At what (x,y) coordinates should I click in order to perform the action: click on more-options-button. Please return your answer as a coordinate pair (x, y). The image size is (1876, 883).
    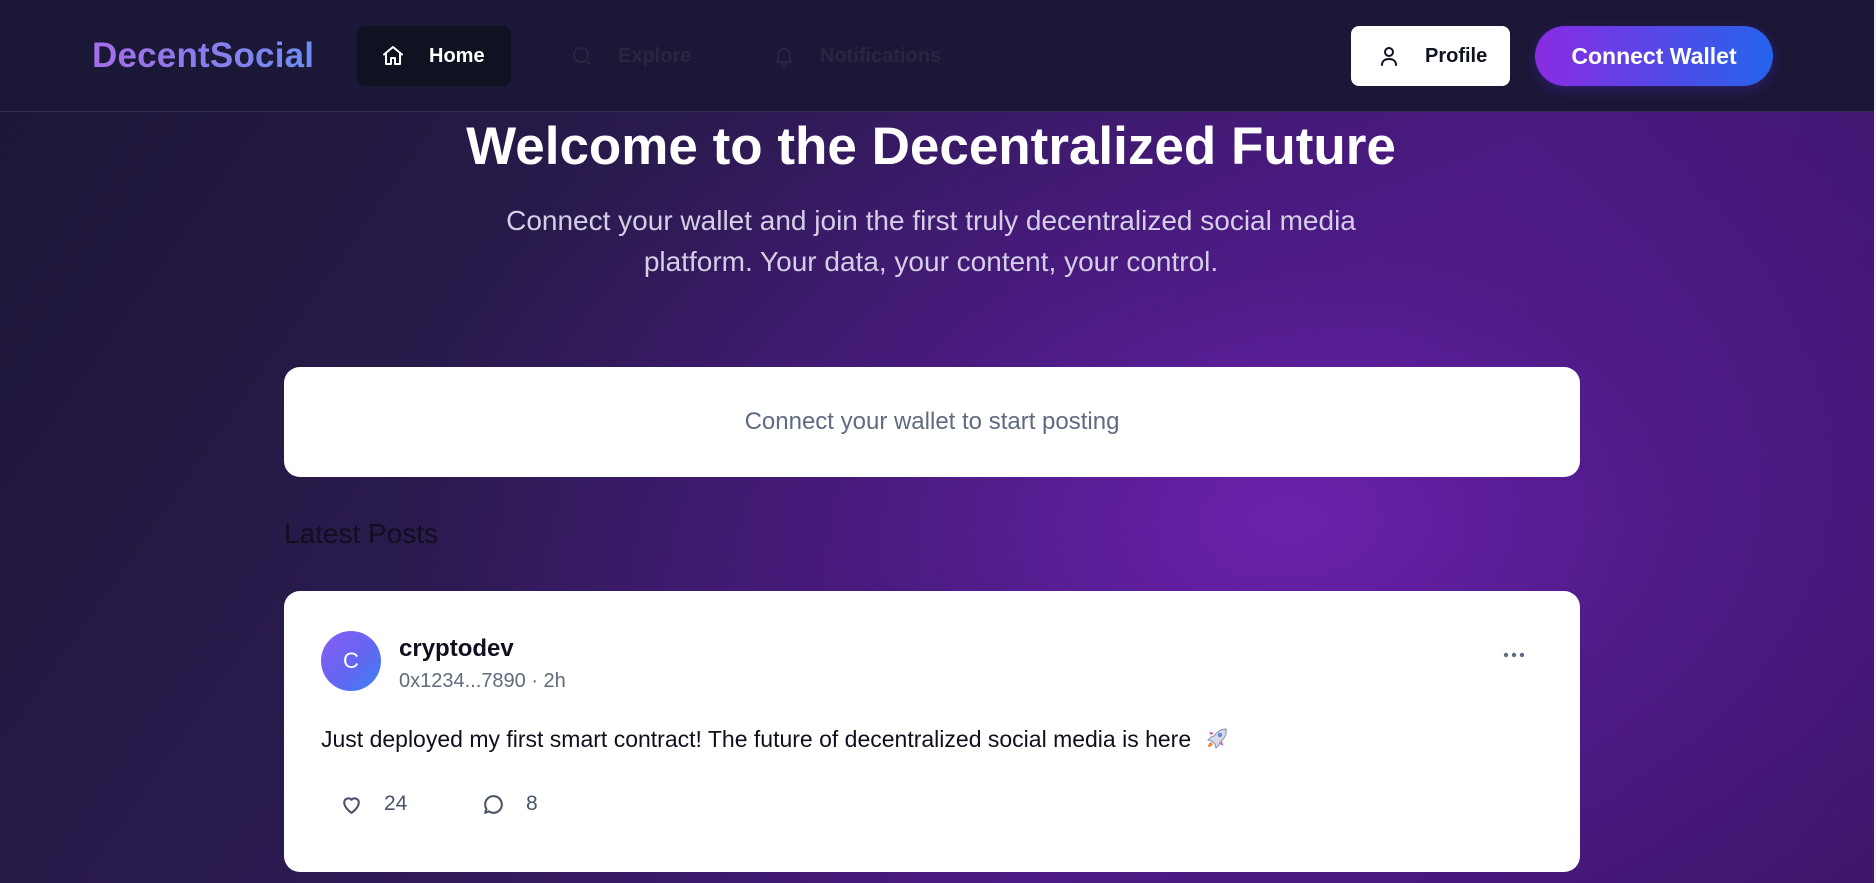
    Looking at the image, I should click on (1514, 655).